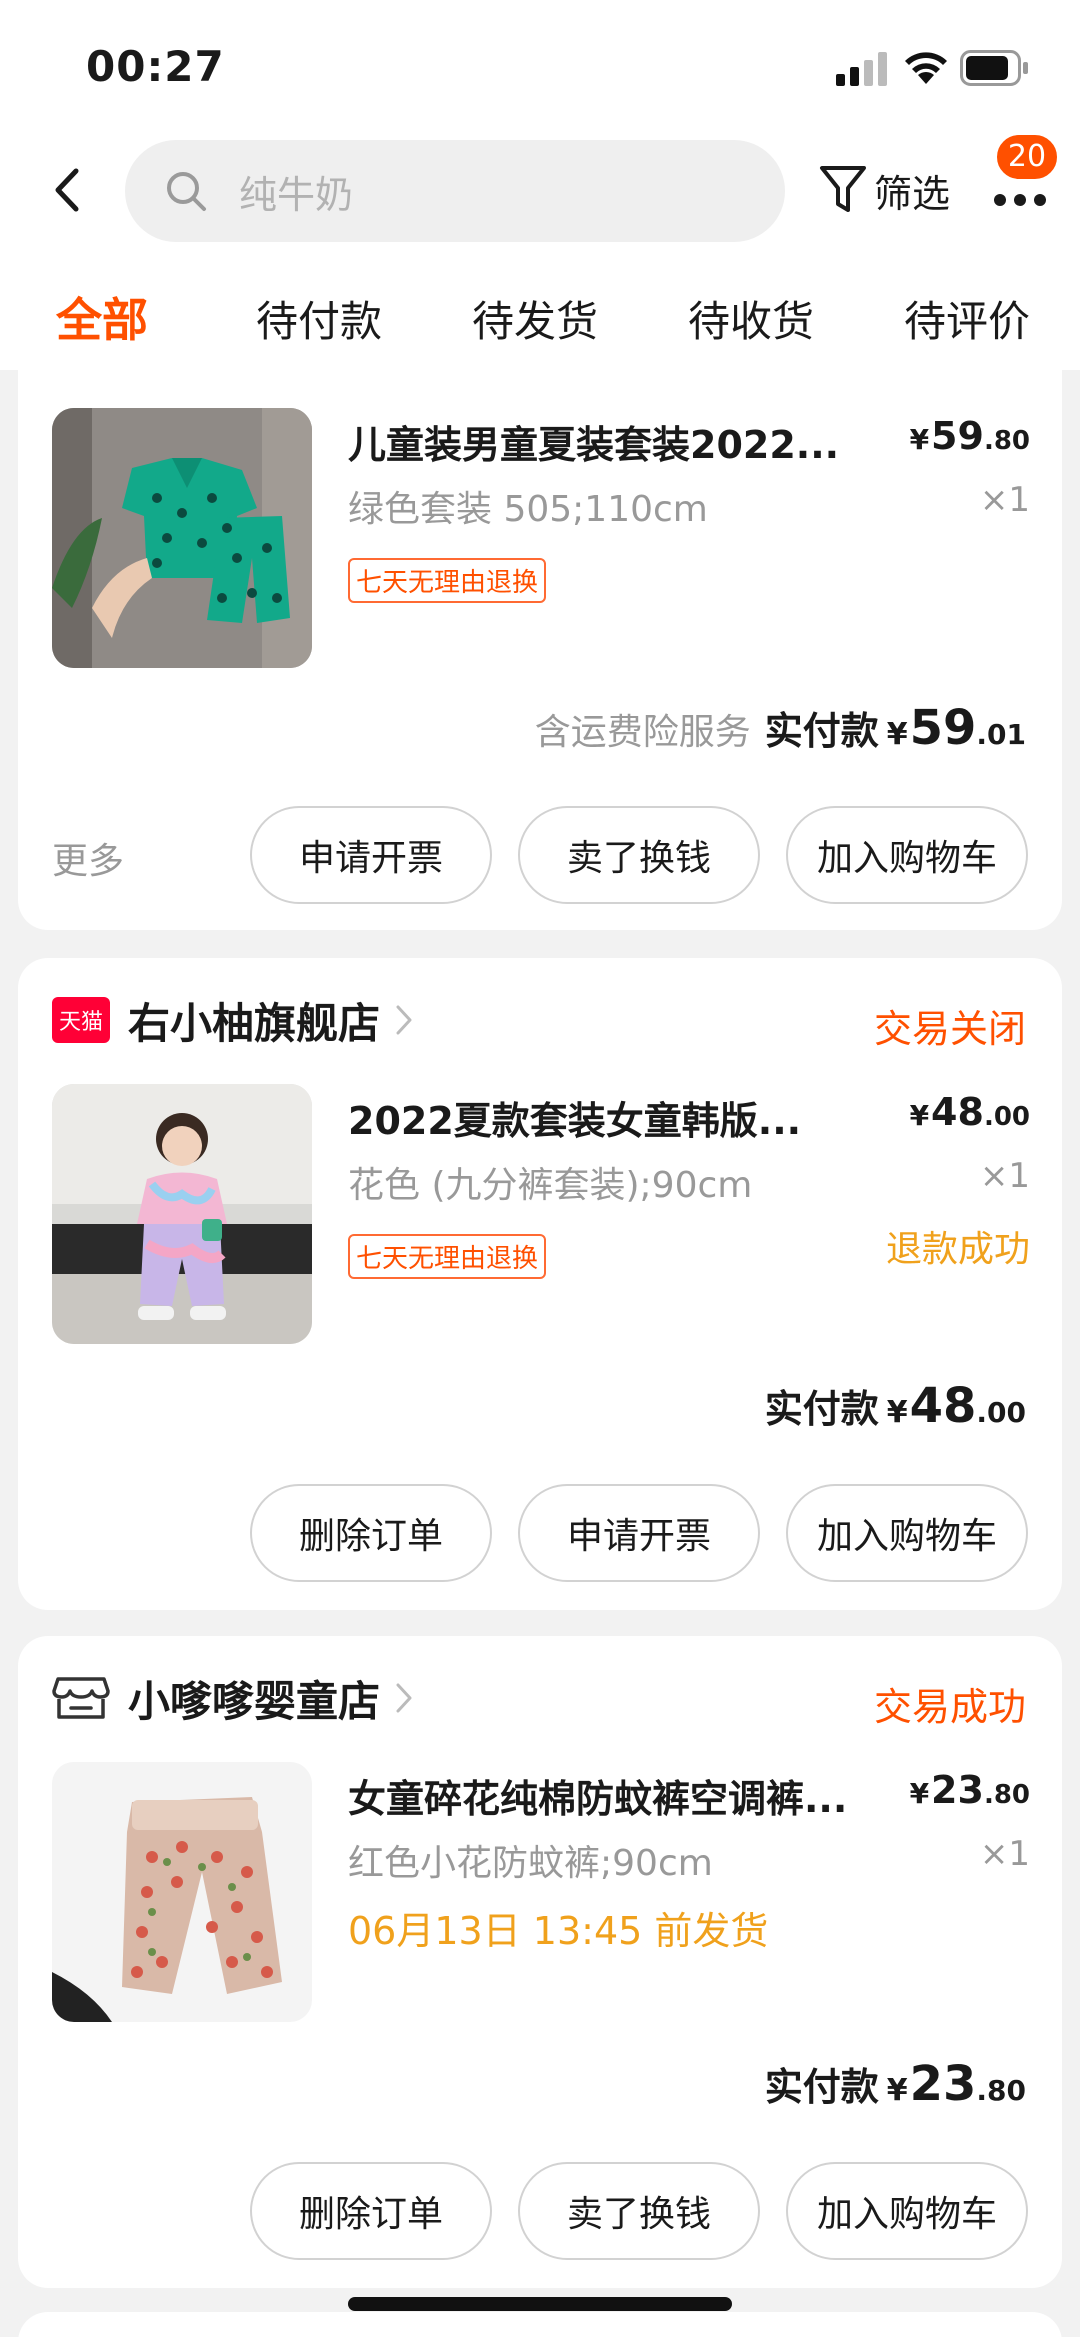  I want to click on order-total: 含运费险服务 实付款 ¥59.01, so click(780, 728).